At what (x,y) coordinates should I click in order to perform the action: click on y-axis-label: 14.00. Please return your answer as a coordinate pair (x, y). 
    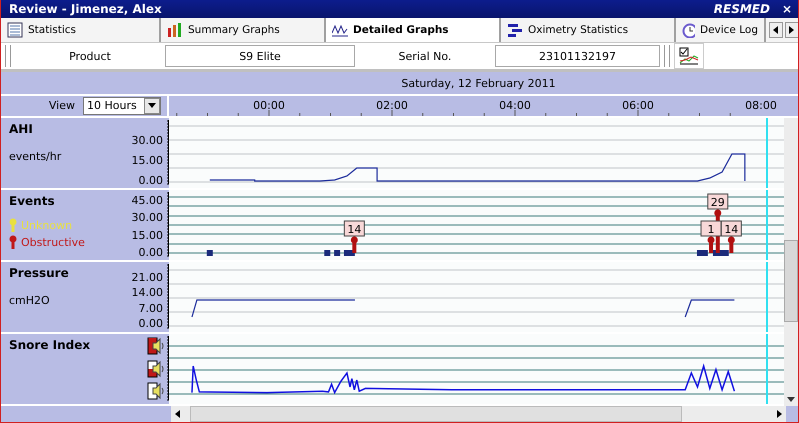
    Looking at the image, I should click on (147, 293).